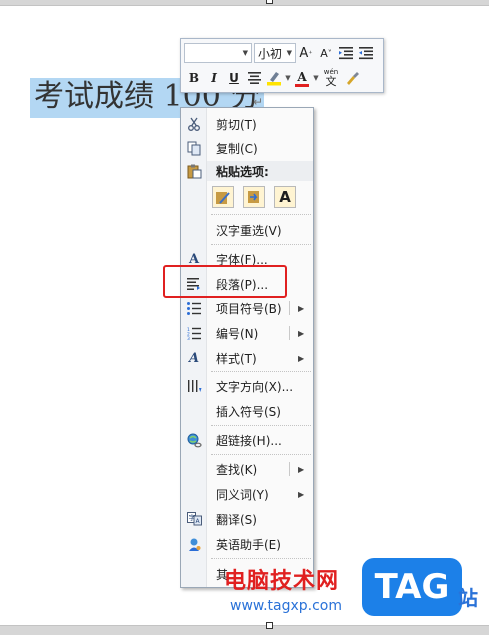  What do you see at coordinates (247, 358) in the screenshot?
I see `menu-item-styles: A 样式(T) ▶` at bounding box center [247, 358].